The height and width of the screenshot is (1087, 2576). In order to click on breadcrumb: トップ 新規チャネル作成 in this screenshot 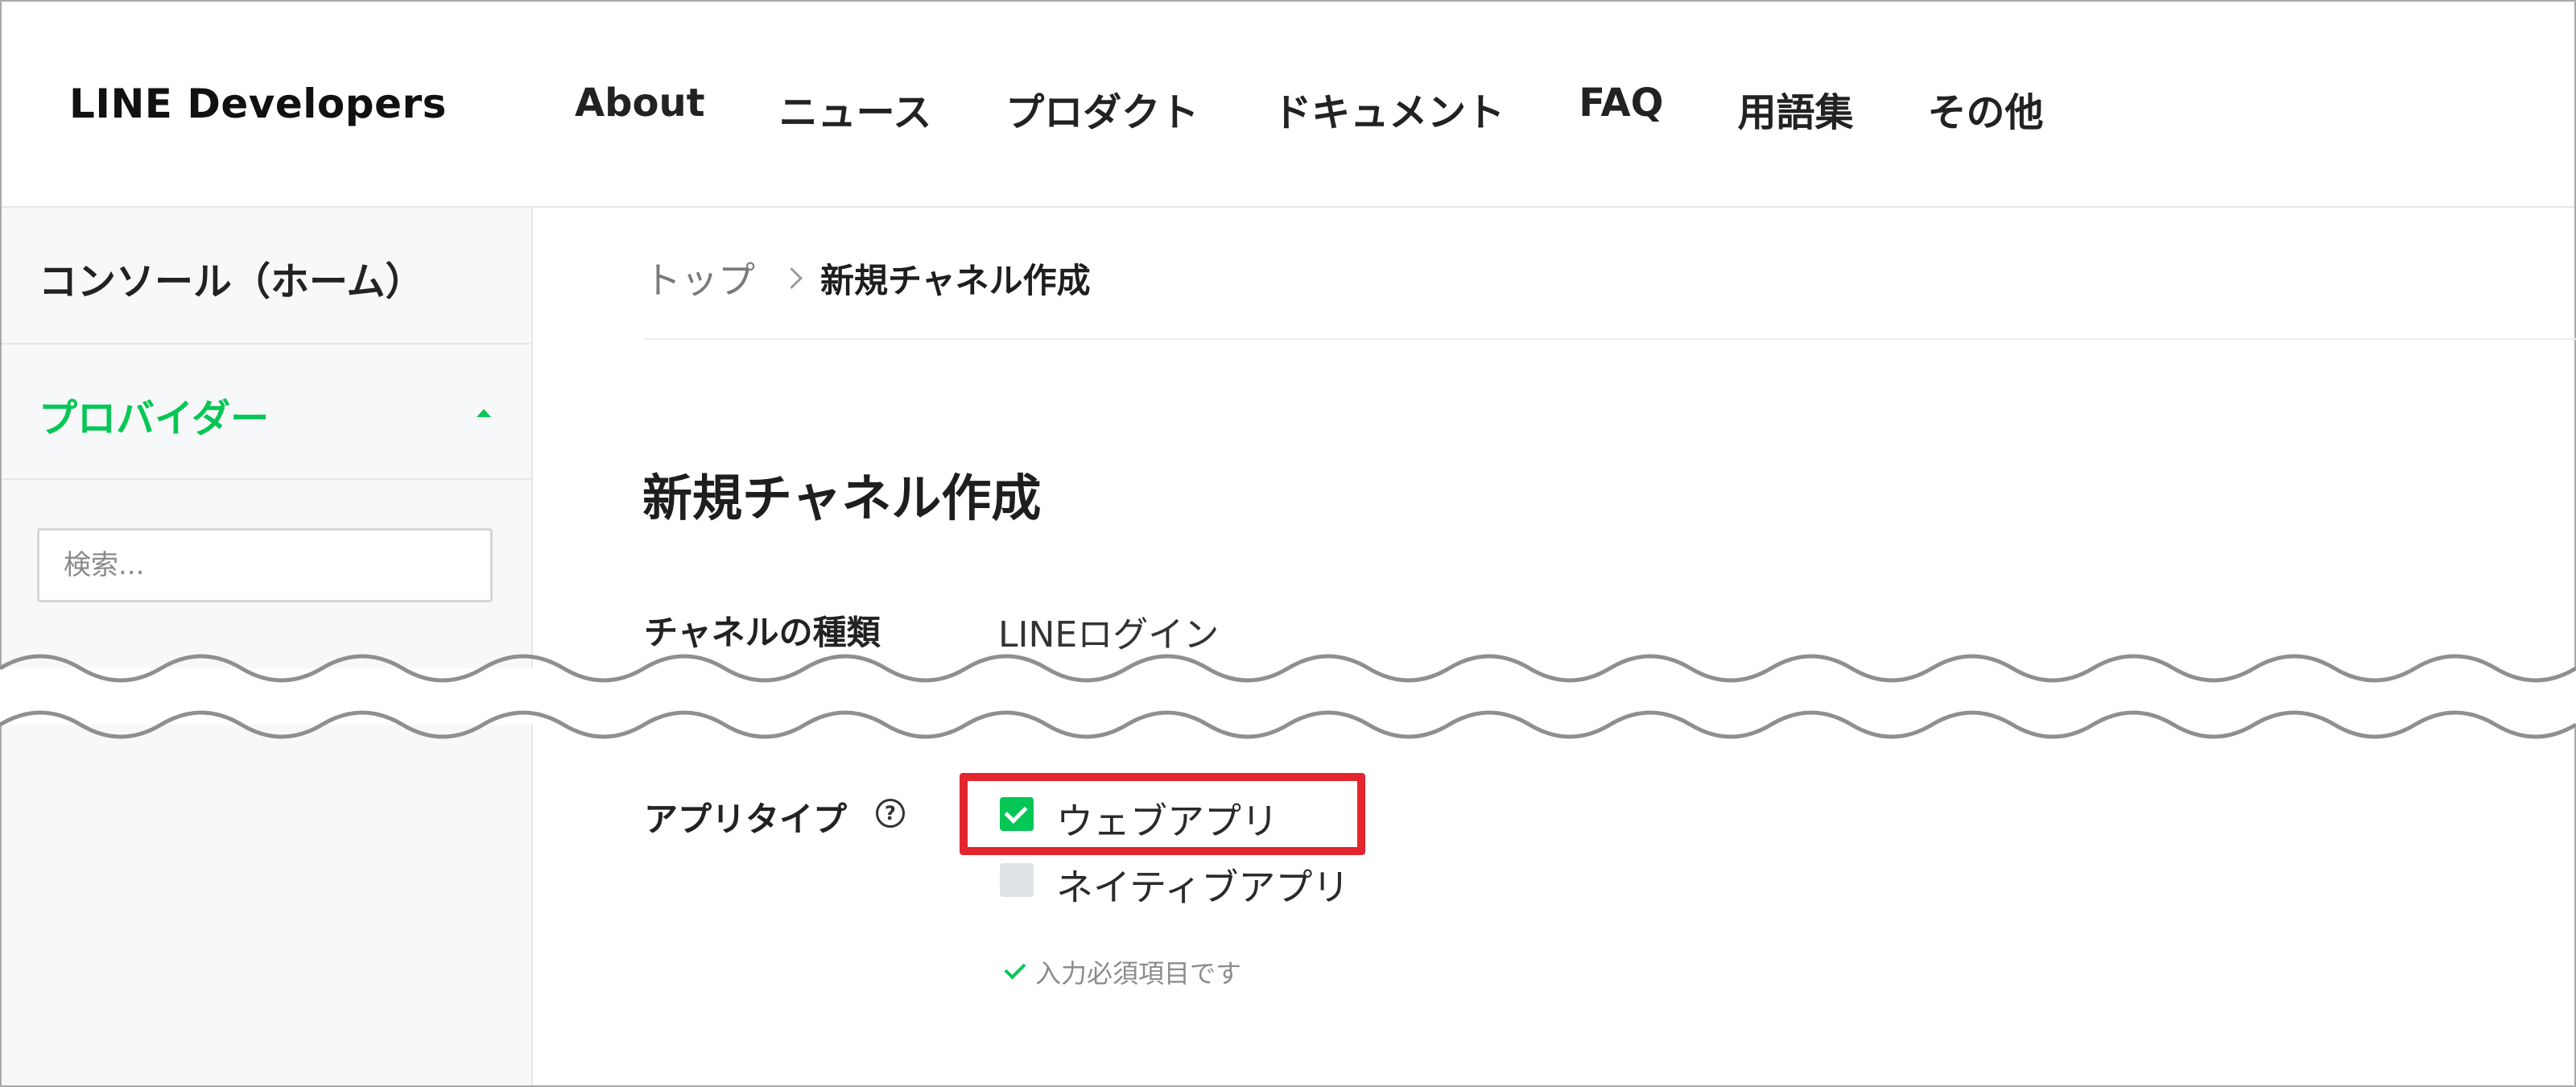, I will do `click(867, 277)`.